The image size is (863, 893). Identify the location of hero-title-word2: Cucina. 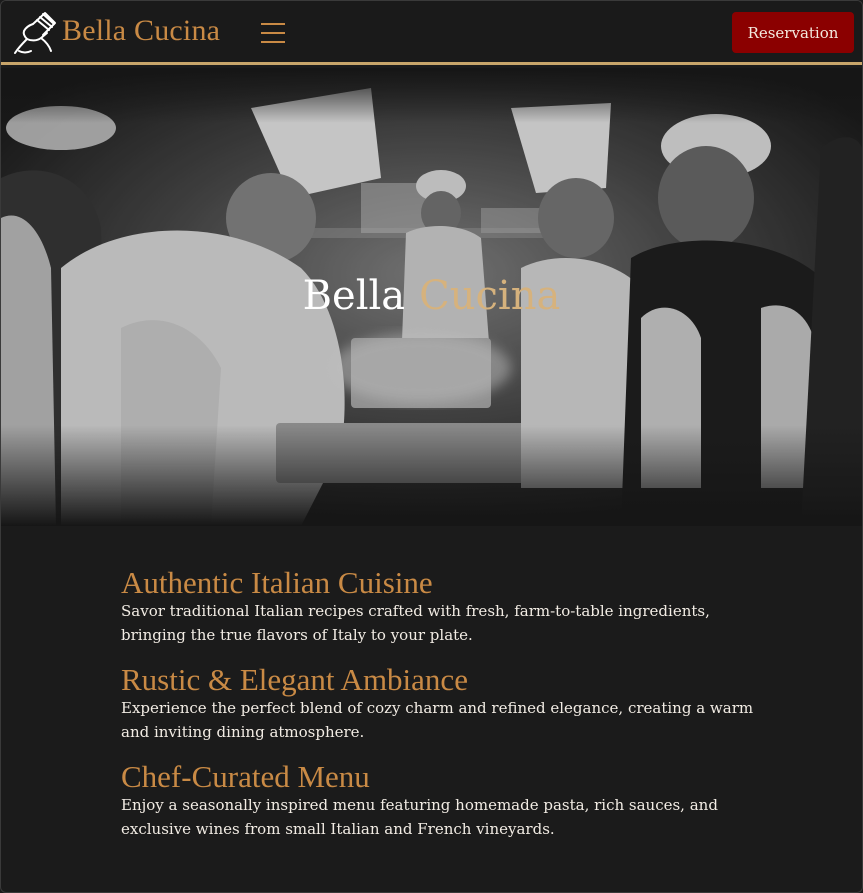
(490, 296).